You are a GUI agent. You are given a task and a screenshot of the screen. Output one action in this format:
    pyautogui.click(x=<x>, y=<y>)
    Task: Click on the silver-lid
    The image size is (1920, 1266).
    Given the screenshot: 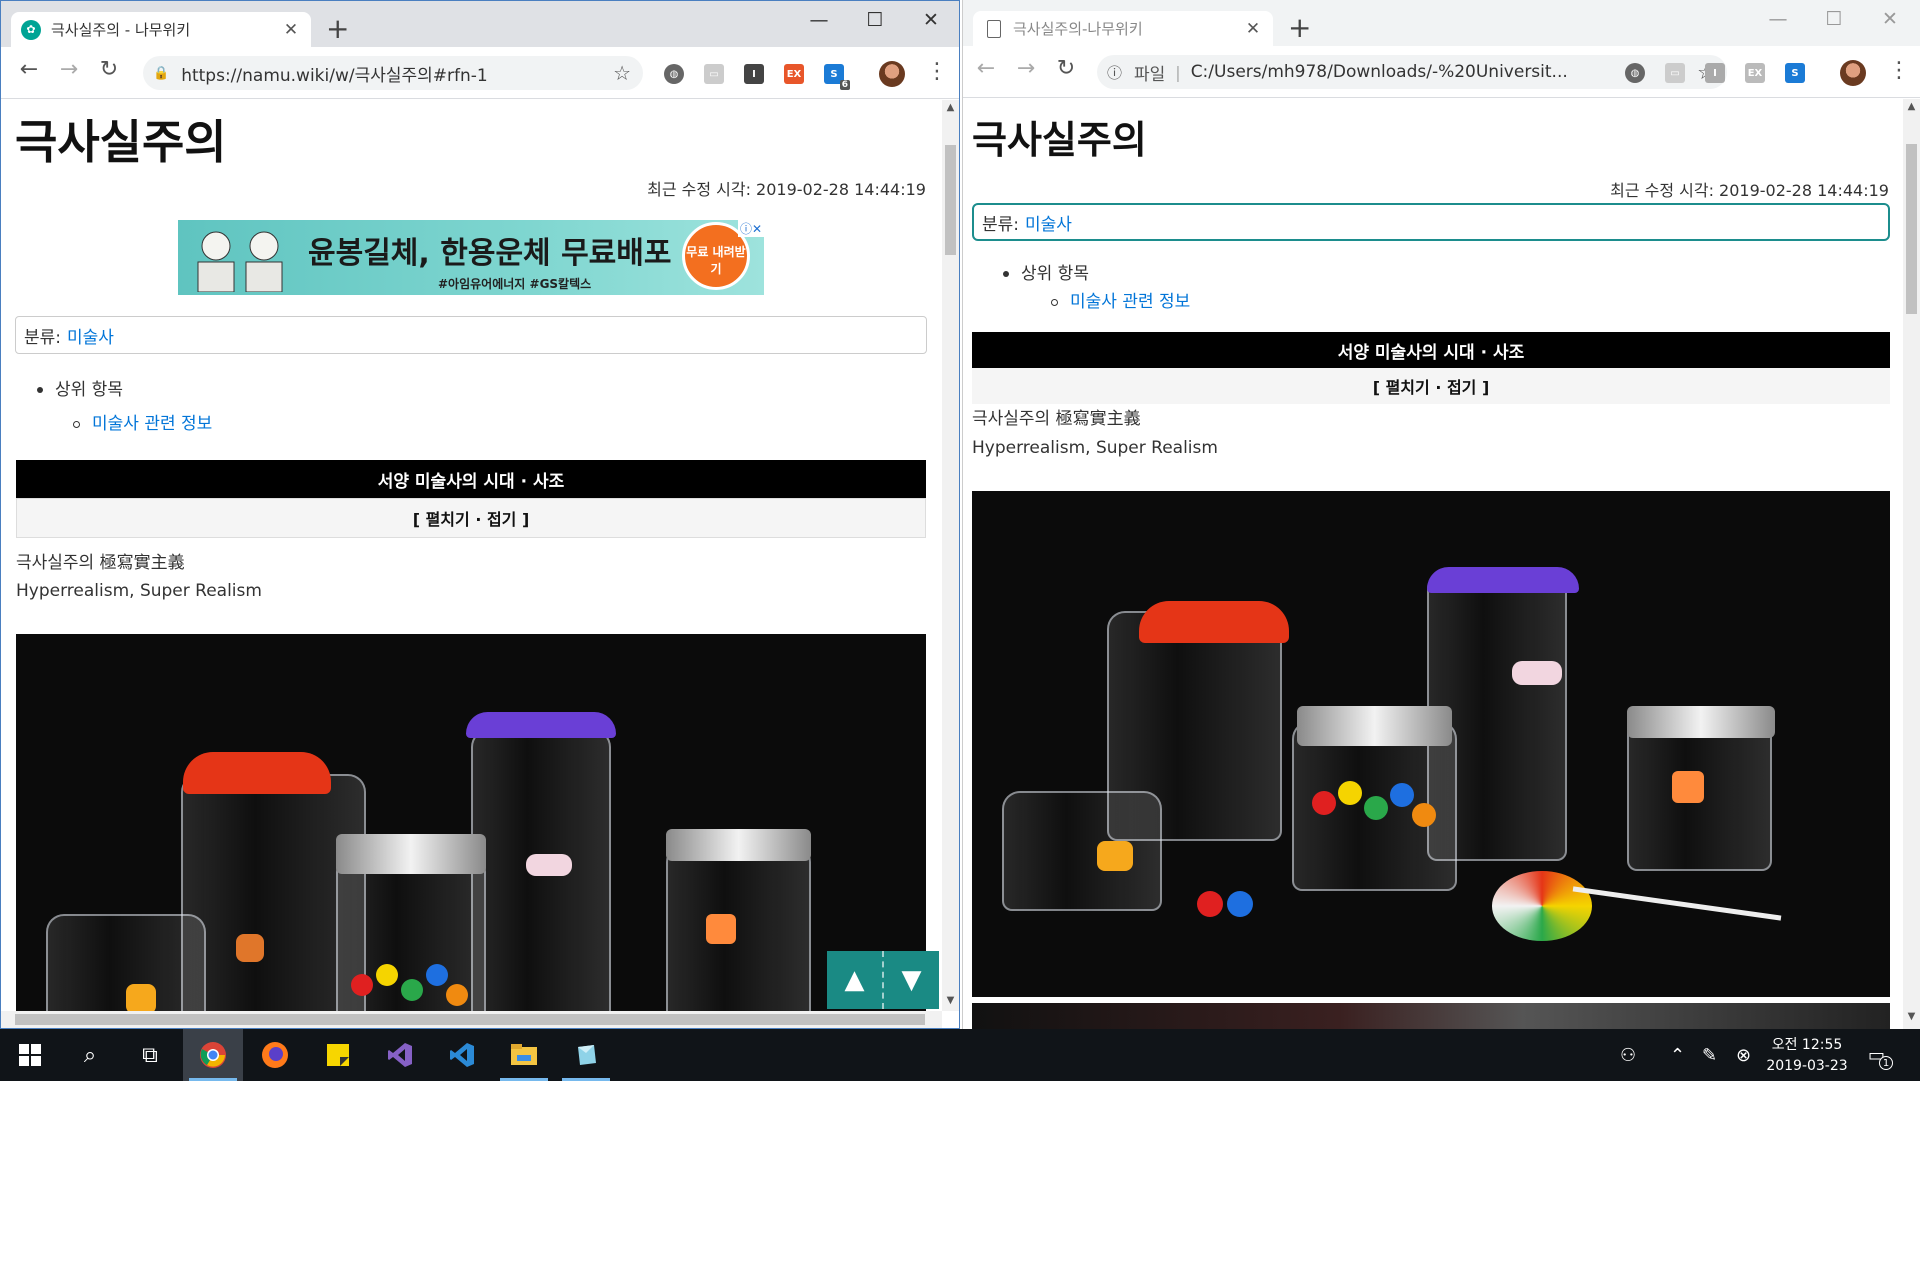 What is the action you would take?
    pyautogui.click(x=738, y=845)
    